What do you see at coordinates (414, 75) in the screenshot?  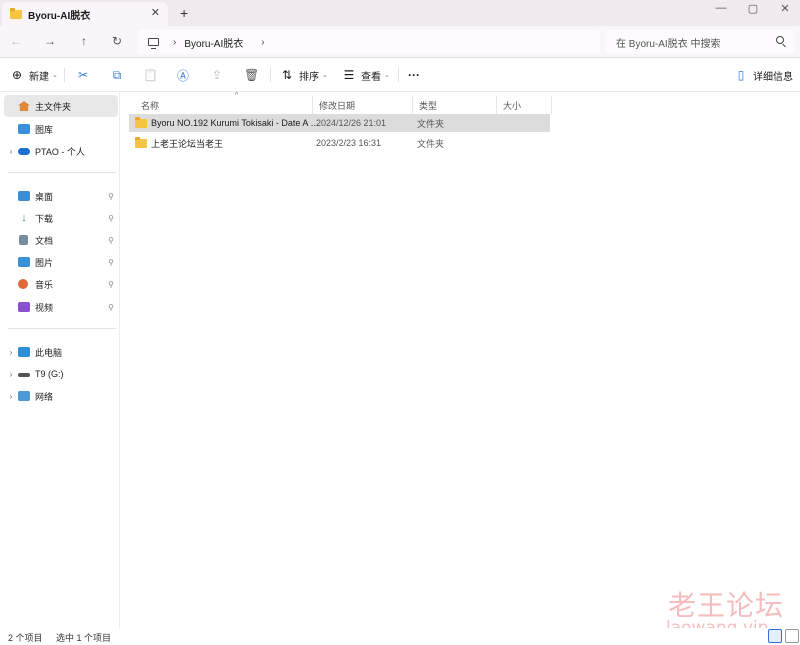 I see `more-options-button: ···` at bounding box center [414, 75].